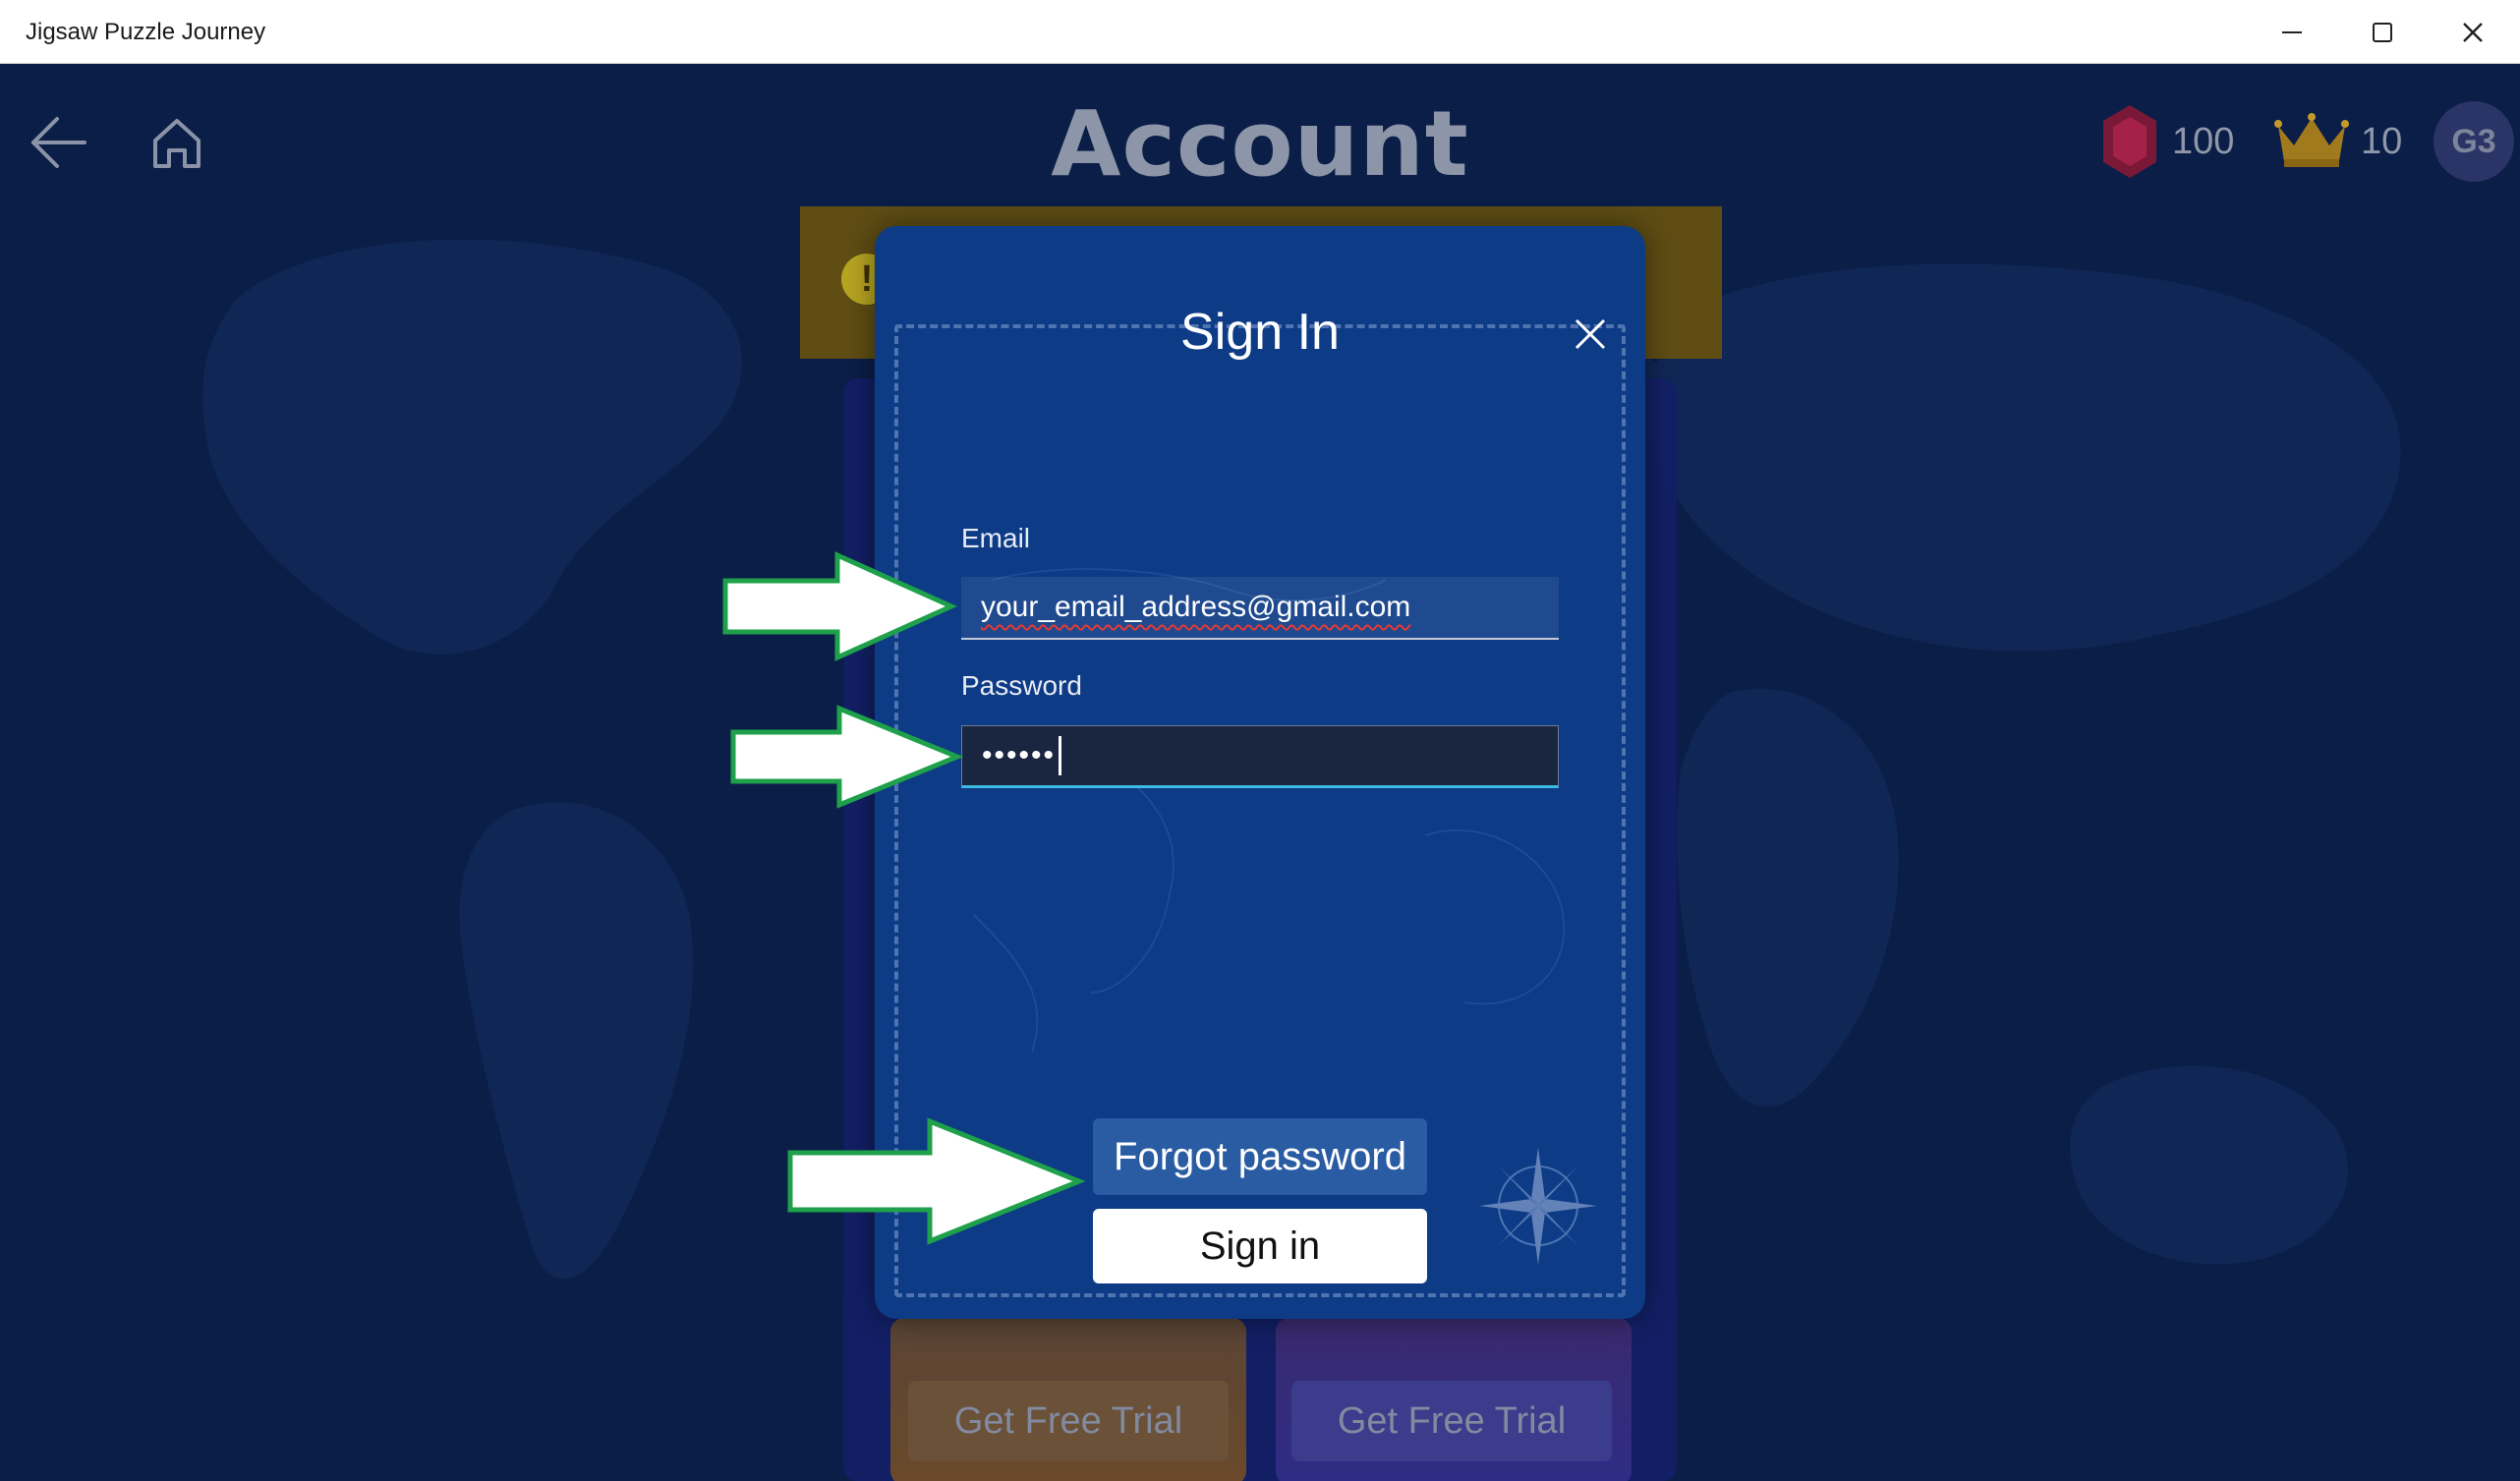  I want to click on crown-counter: 10, so click(2338, 141).